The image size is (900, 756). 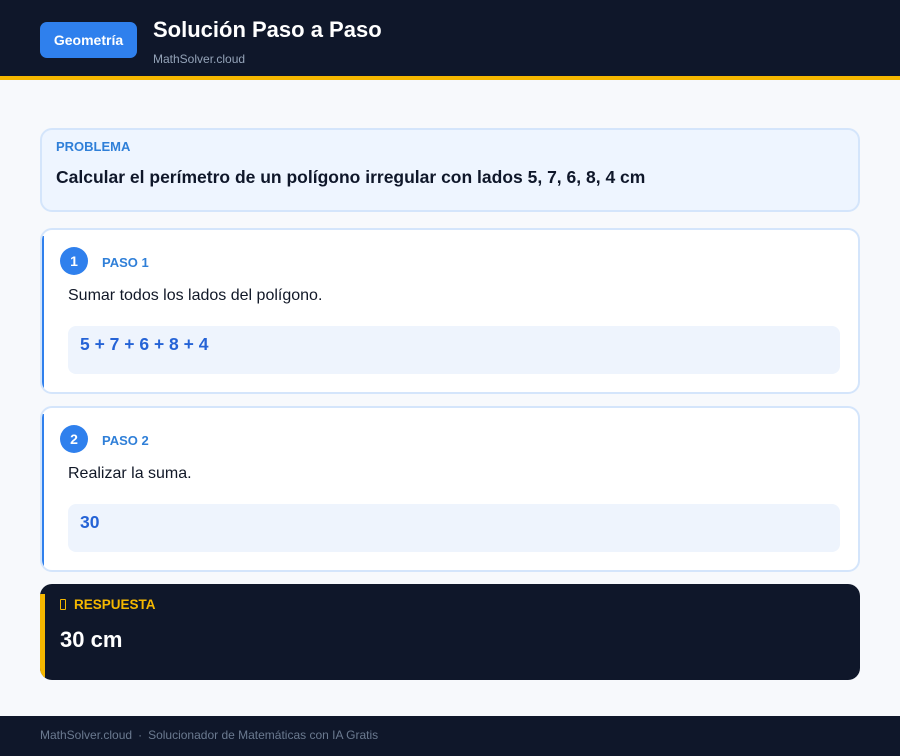 I want to click on answer-header: RESPUESTA, so click(x=108, y=604).